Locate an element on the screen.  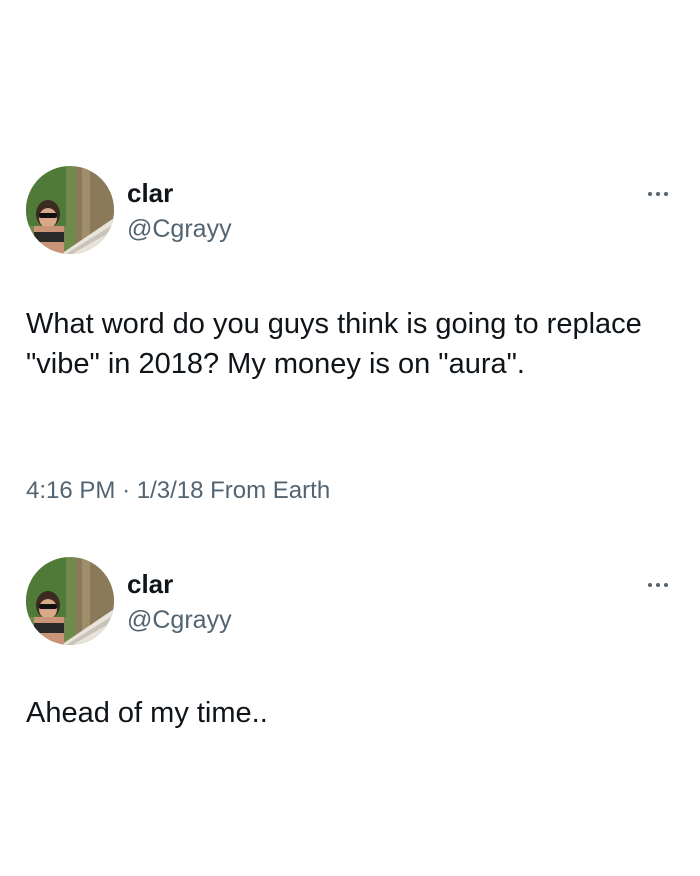
timestamp-time: 4:16 PM is located at coordinates (70, 490).